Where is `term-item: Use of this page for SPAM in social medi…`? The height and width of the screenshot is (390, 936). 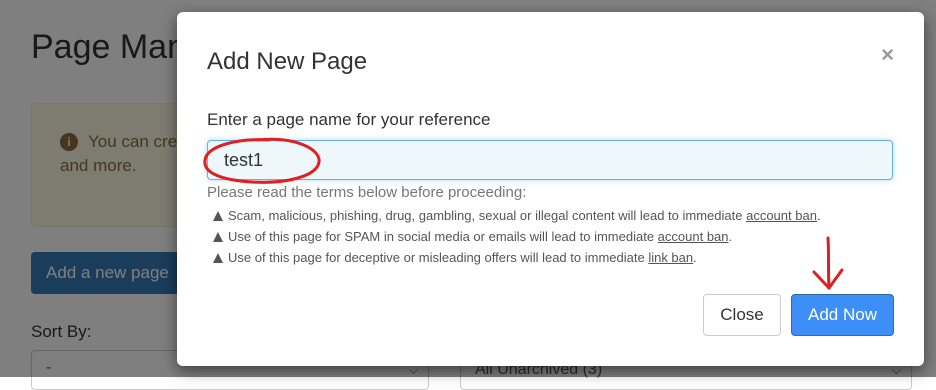
term-item: Use of this page for SPAM in social medi… is located at coordinates (517, 236).